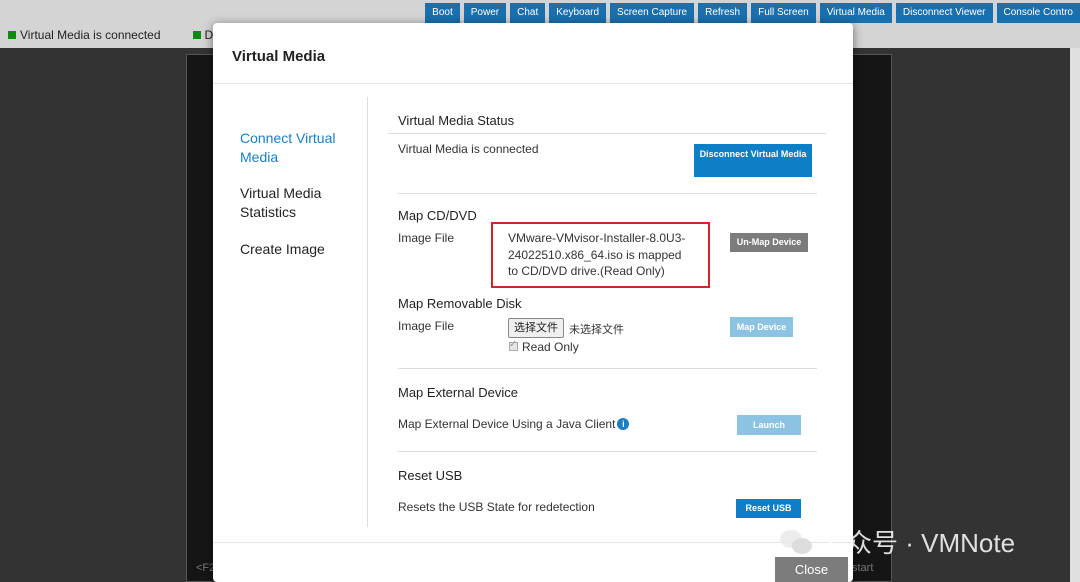 The image size is (1080, 582). I want to click on choose-file-button: 选择文件, so click(536, 328).